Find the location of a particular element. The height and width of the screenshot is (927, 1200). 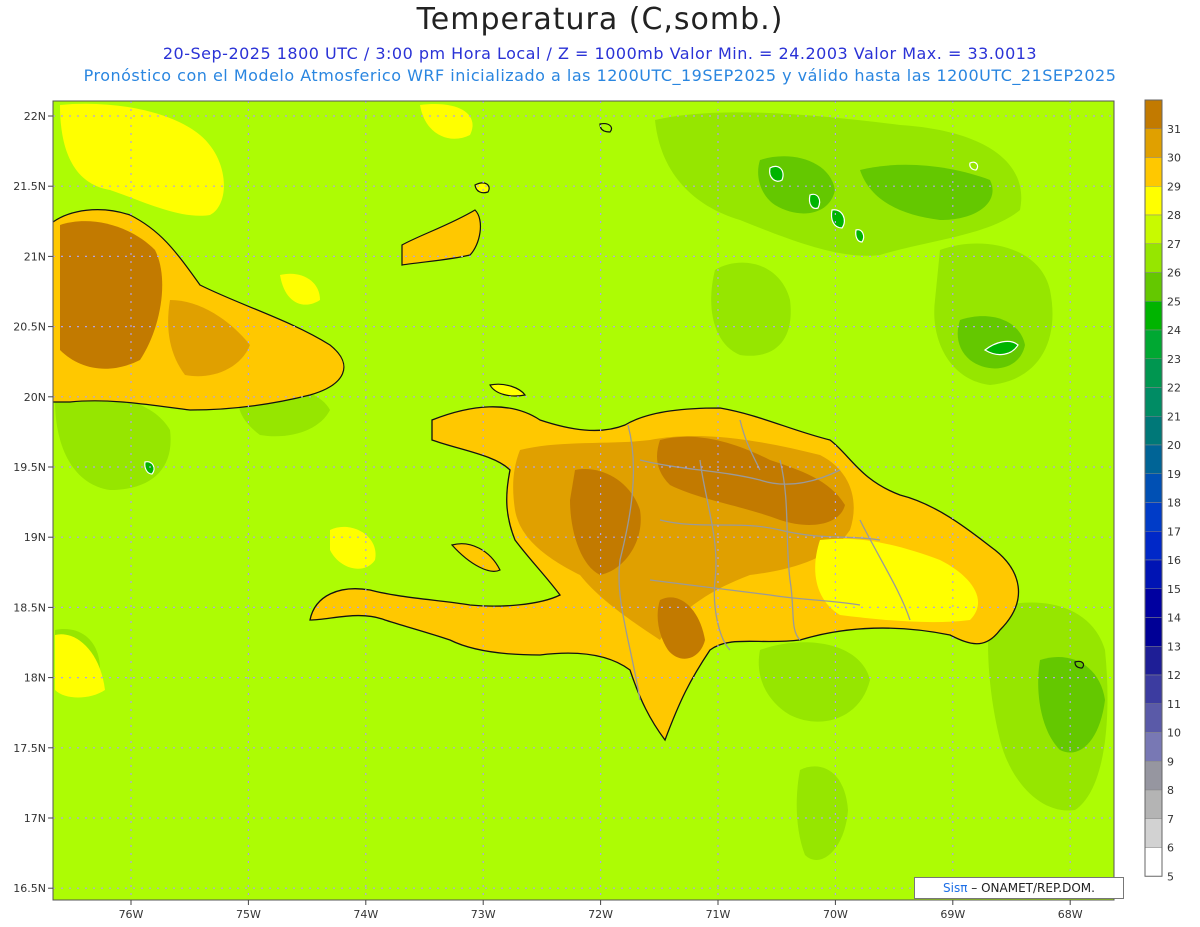

colorbar-label: 31 is located at coordinates (1174, 129).